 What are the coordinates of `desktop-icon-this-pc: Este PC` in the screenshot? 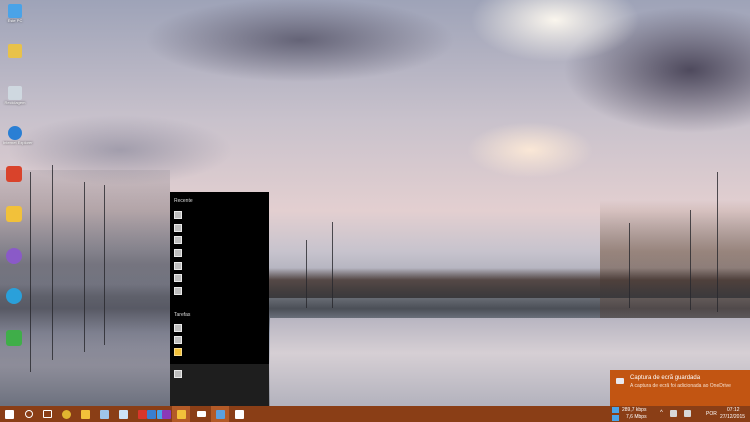 It's located at (15, 13).